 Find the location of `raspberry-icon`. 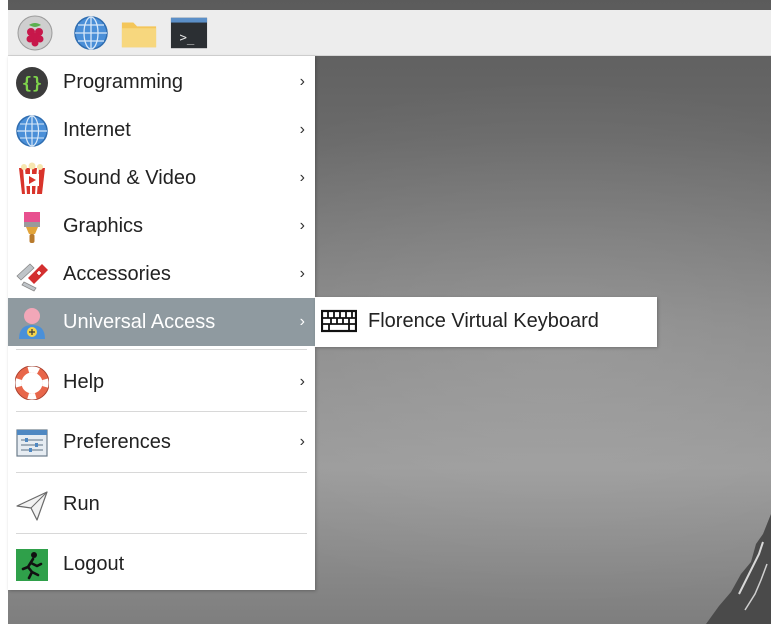

raspberry-icon is located at coordinates (35, 33).